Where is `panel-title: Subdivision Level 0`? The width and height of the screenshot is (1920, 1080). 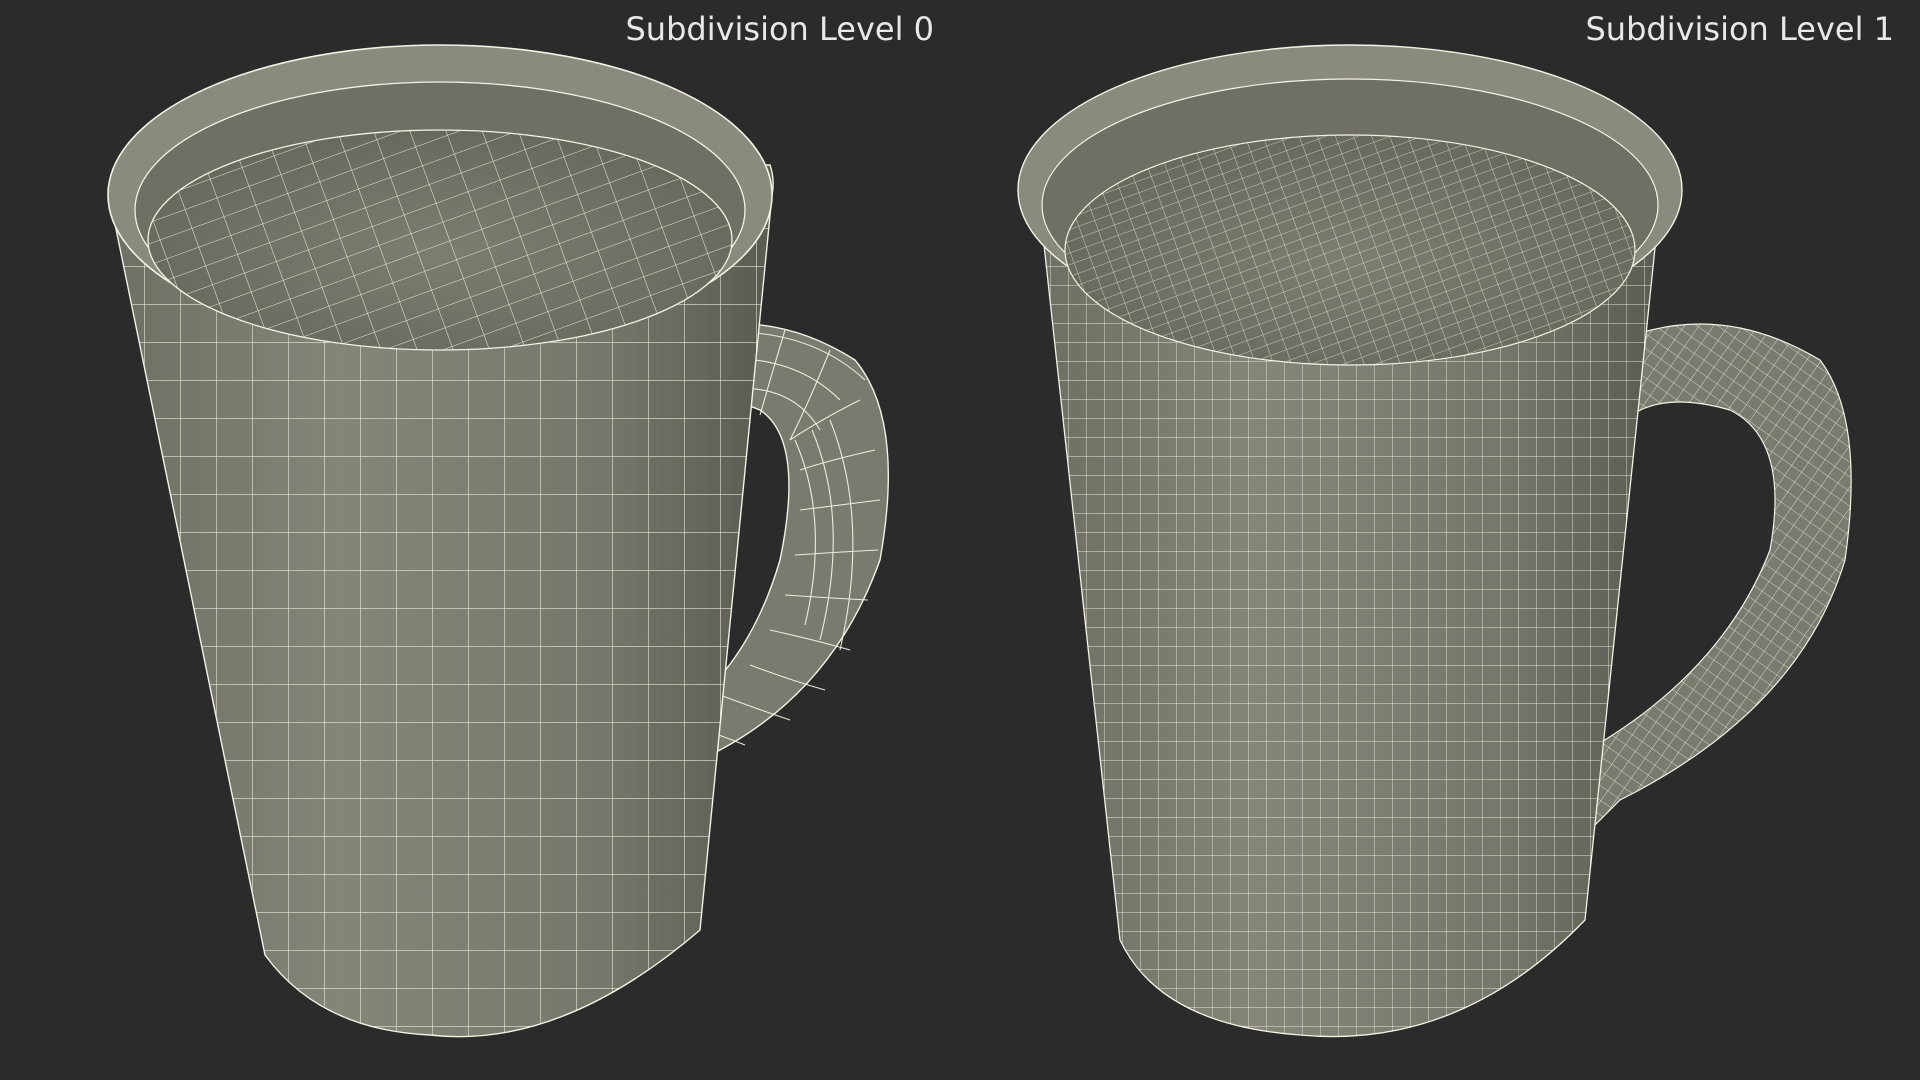
panel-title: Subdivision Level 0 is located at coordinates (779, 29).